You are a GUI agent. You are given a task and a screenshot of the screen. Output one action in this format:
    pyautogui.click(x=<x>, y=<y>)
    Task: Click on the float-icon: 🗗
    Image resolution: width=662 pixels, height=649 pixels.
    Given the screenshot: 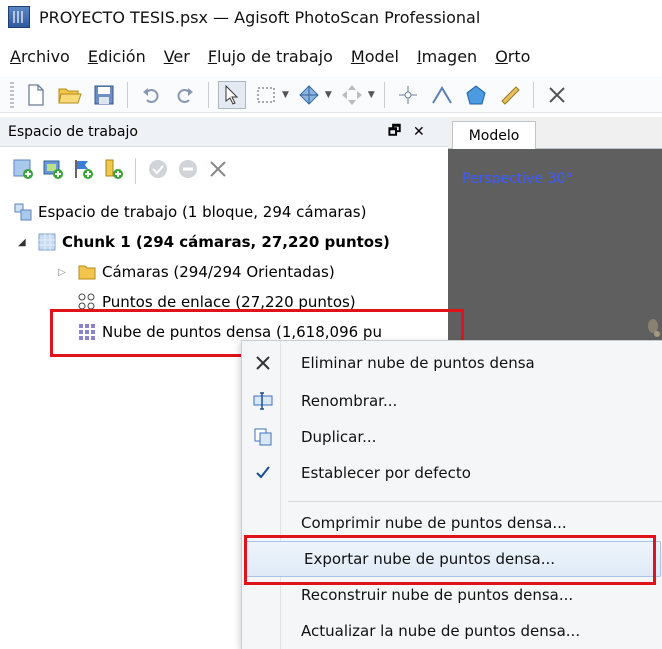 What is the action you would take?
    pyautogui.click(x=394, y=132)
    